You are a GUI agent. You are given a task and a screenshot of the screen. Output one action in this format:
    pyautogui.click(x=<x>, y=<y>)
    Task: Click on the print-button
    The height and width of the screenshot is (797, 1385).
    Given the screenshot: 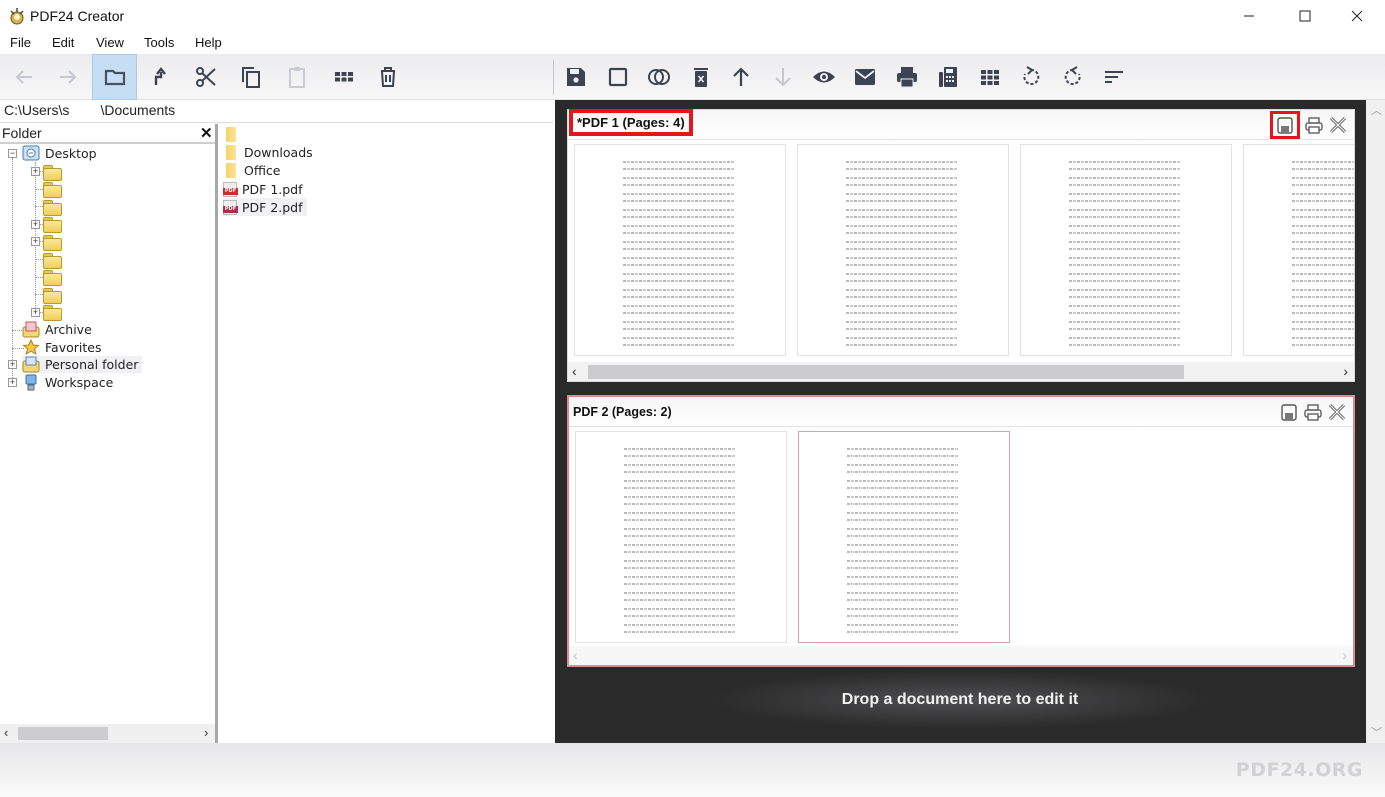 What is the action you would take?
    pyautogui.click(x=907, y=77)
    